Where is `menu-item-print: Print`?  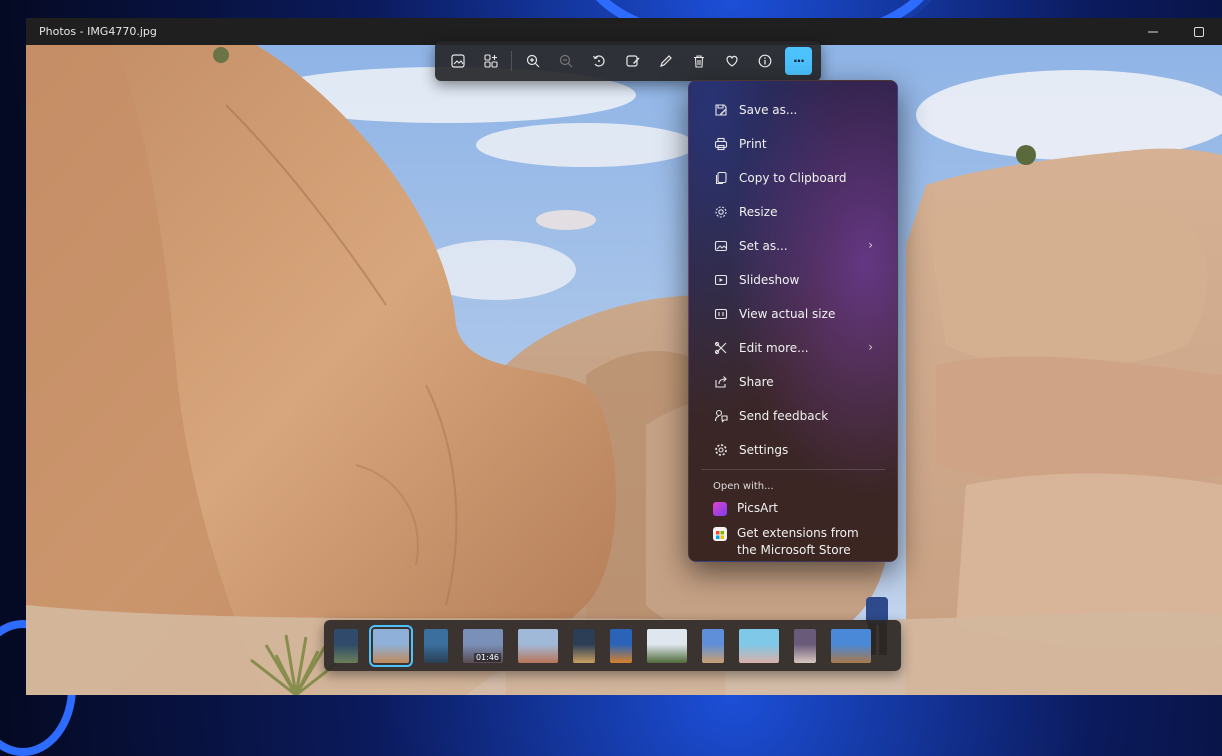 menu-item-print: Print is located at coordinates (793, 144).